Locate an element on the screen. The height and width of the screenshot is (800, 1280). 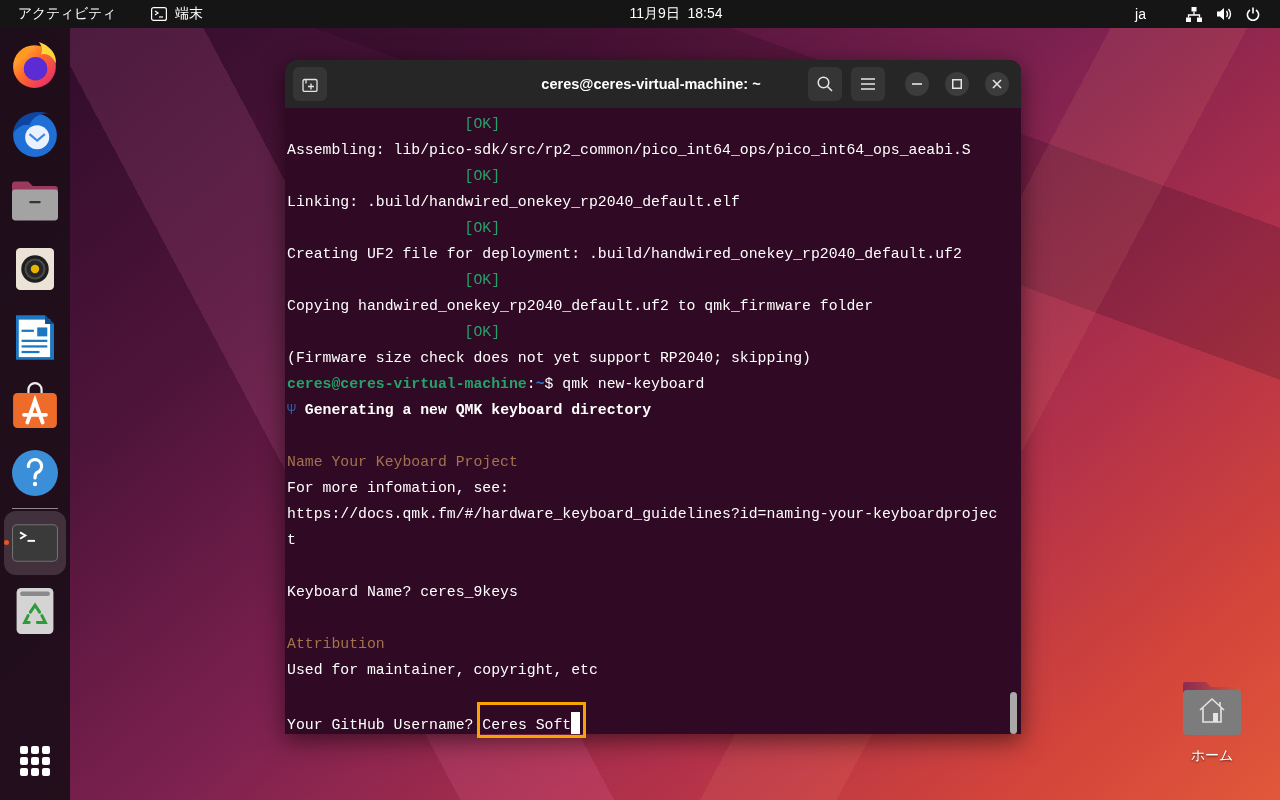
clock-button: 11月9日 18:54 is located at coordinates (676, 14).